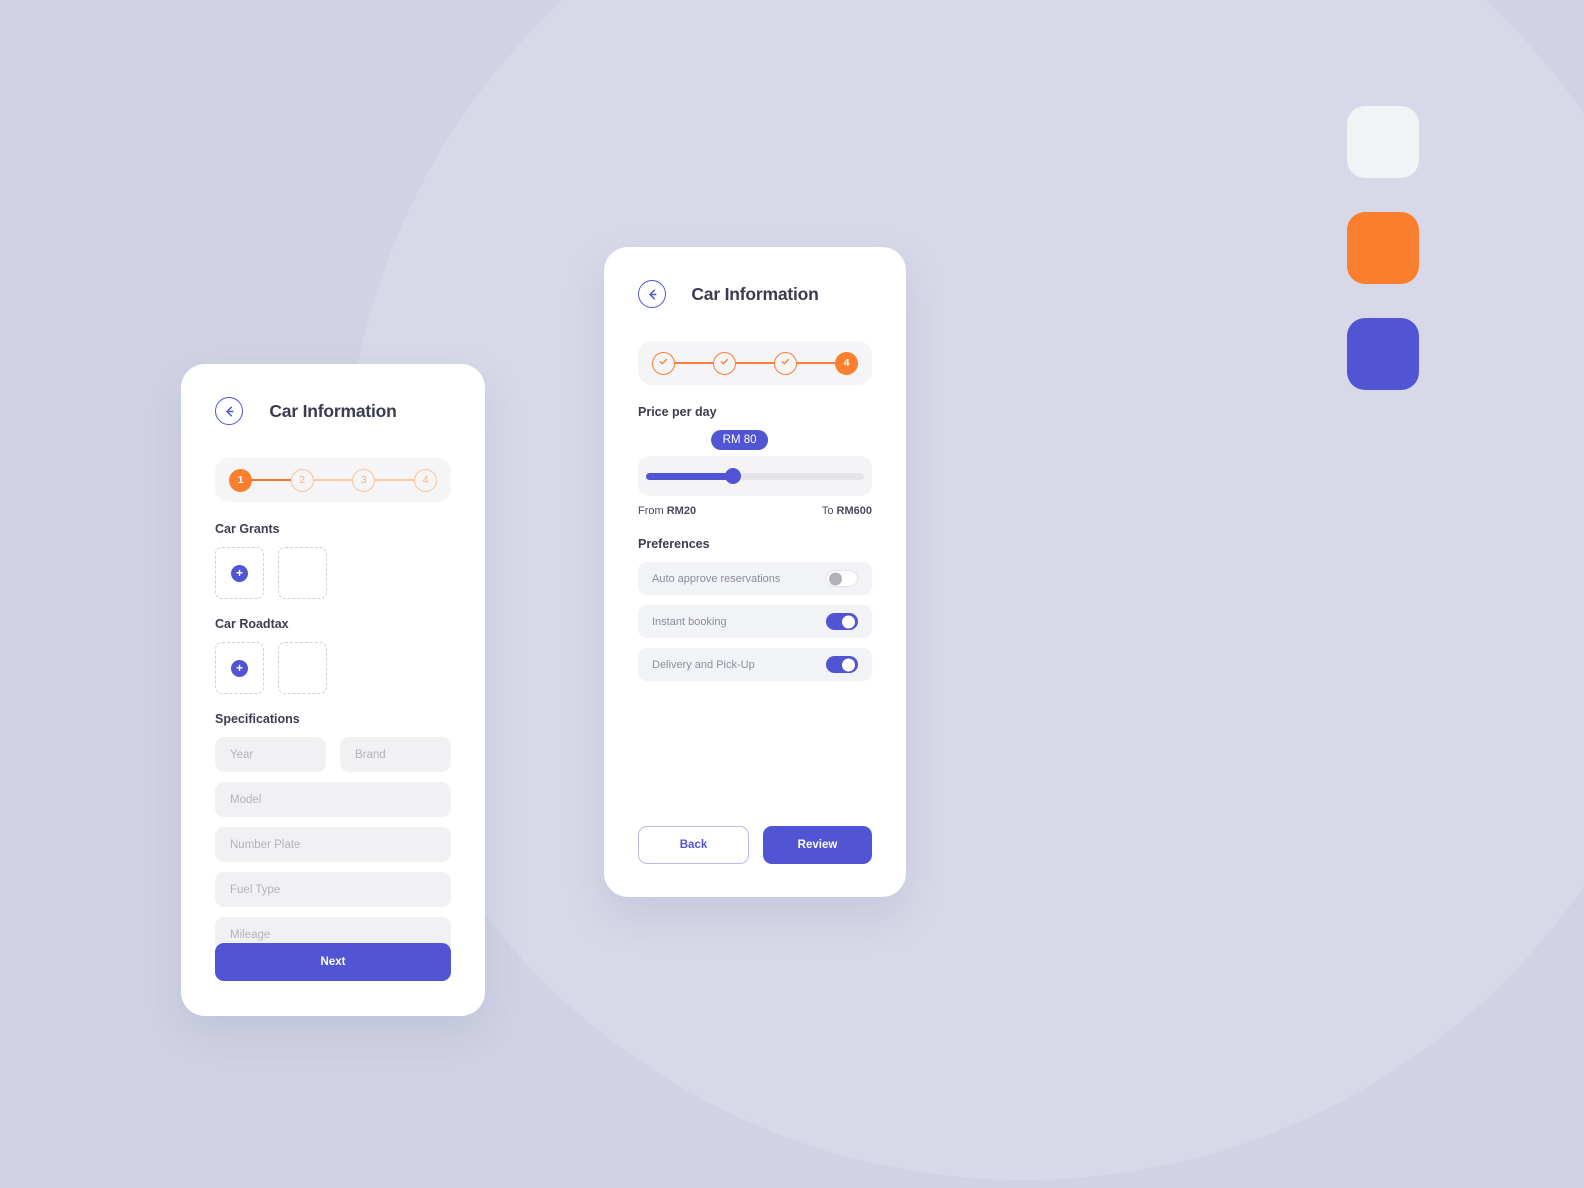  I want to click on toggle-auto-approve-reservations, so click(842, 578).